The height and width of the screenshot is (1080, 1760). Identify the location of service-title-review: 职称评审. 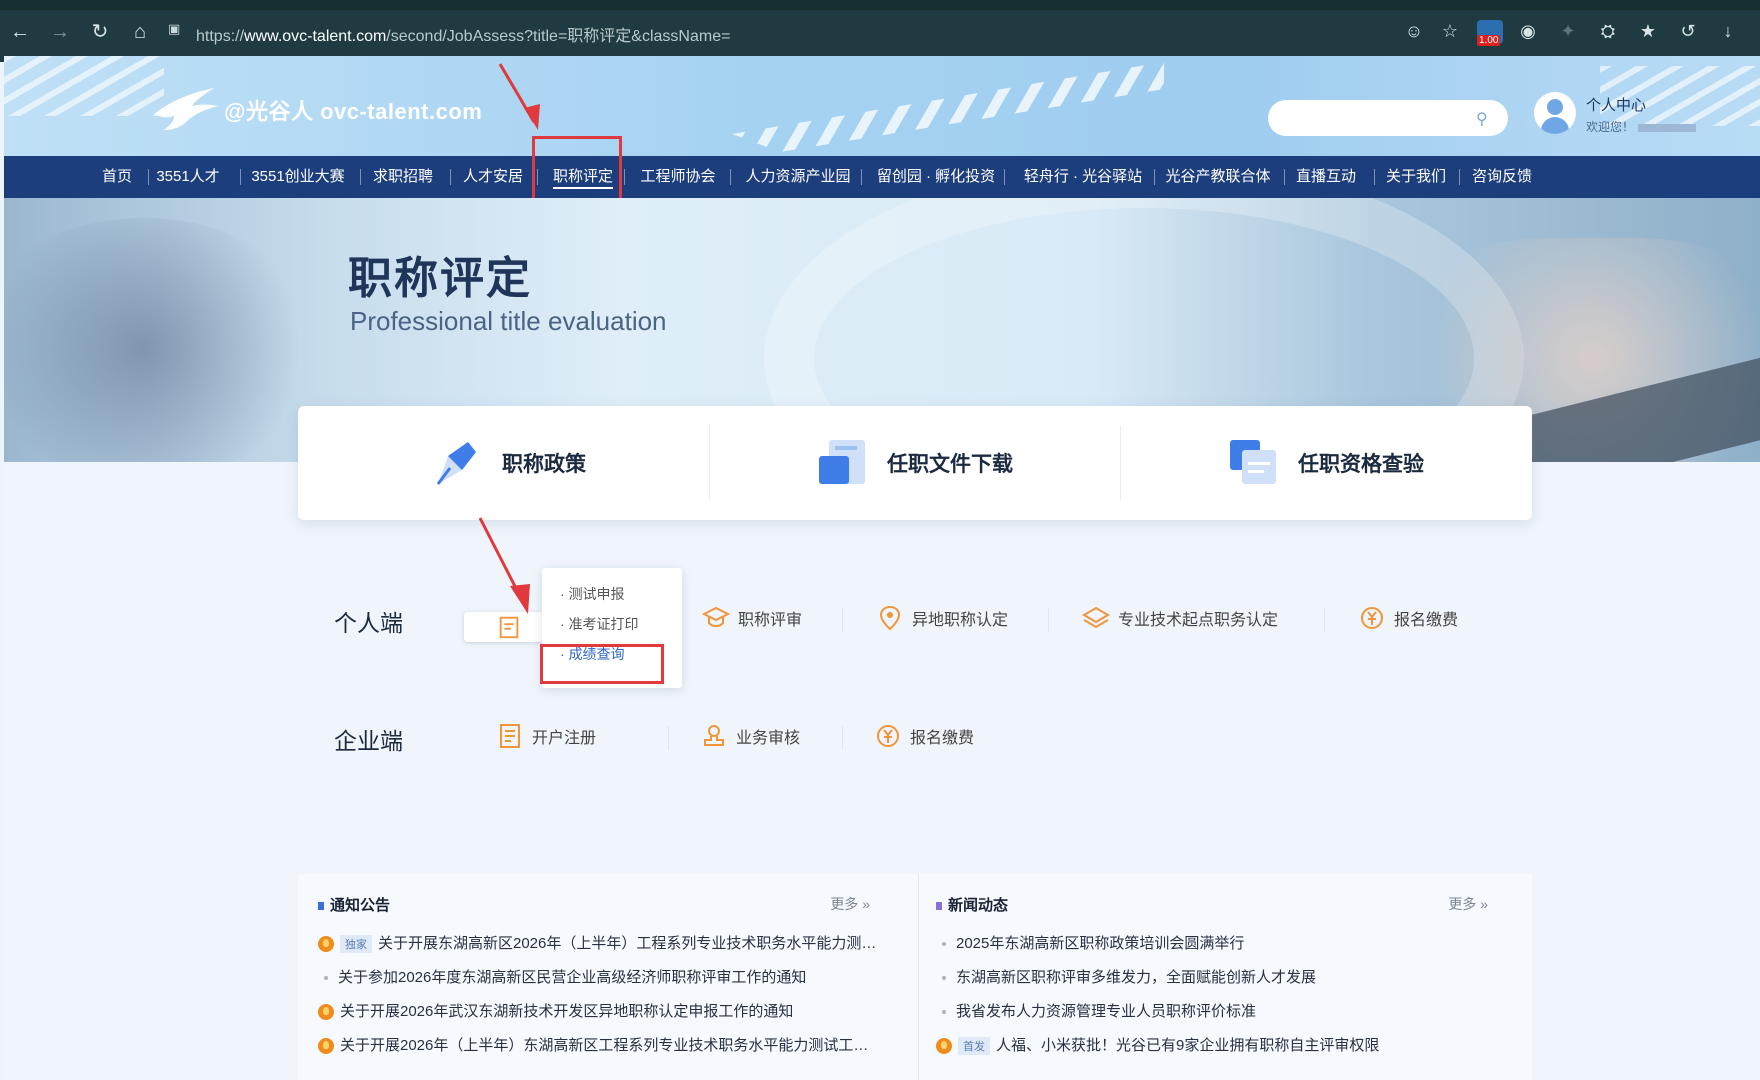
(752, 620).